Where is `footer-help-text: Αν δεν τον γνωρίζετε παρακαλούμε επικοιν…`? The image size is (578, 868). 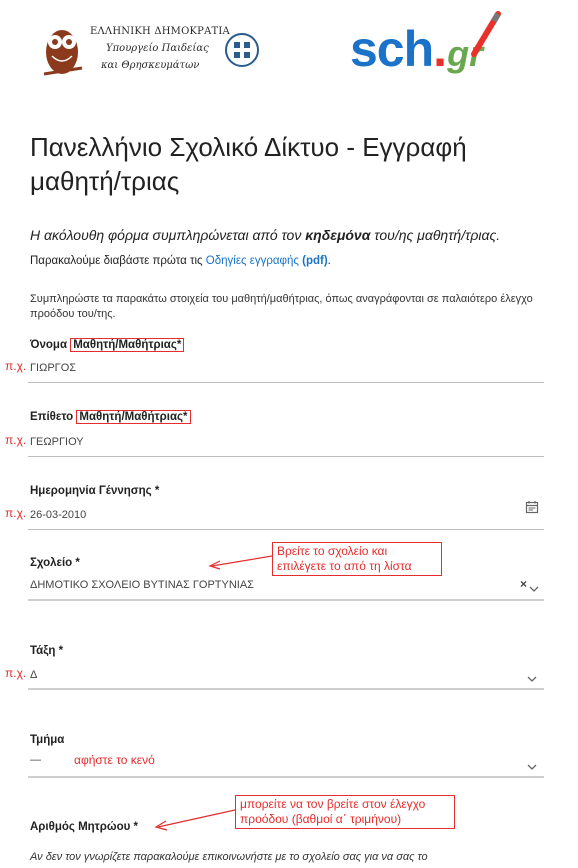
footer-help-text: Αν δεν τον γνωρίζετε παρακαλούμε επικοιν… is located at coordinates (229, 857).